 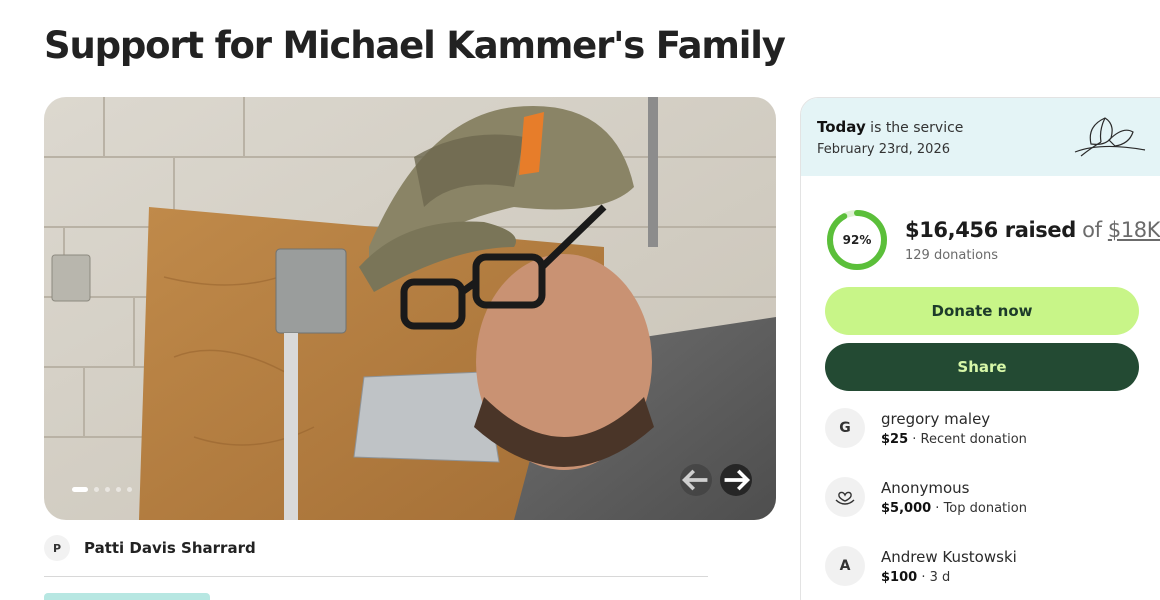 I want to click on fundraising-progress: 92% $16,456 raised of $18K 129 donations, so click(x=992, y=240).